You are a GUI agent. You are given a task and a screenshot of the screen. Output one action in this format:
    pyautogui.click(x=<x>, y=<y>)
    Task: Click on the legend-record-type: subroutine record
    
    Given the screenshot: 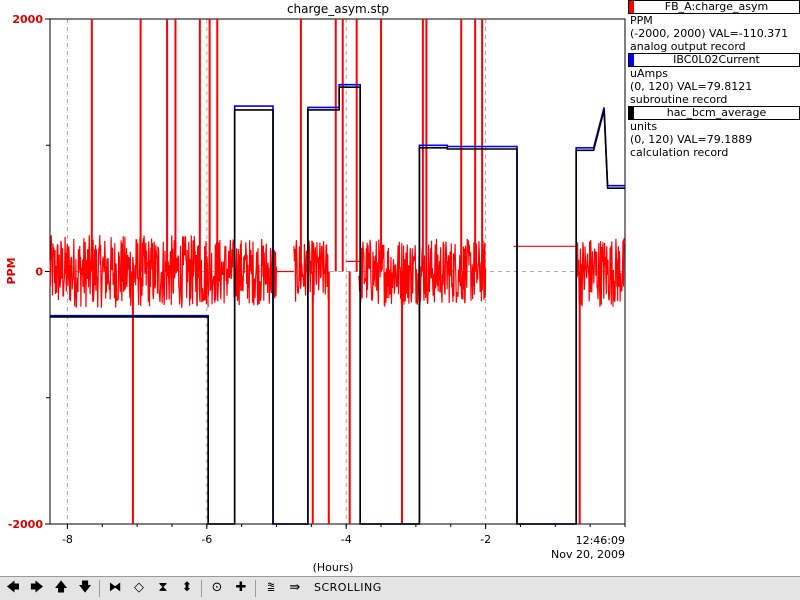 What is the action you would take?
    pyautogui.click(x=679, y=99)
    